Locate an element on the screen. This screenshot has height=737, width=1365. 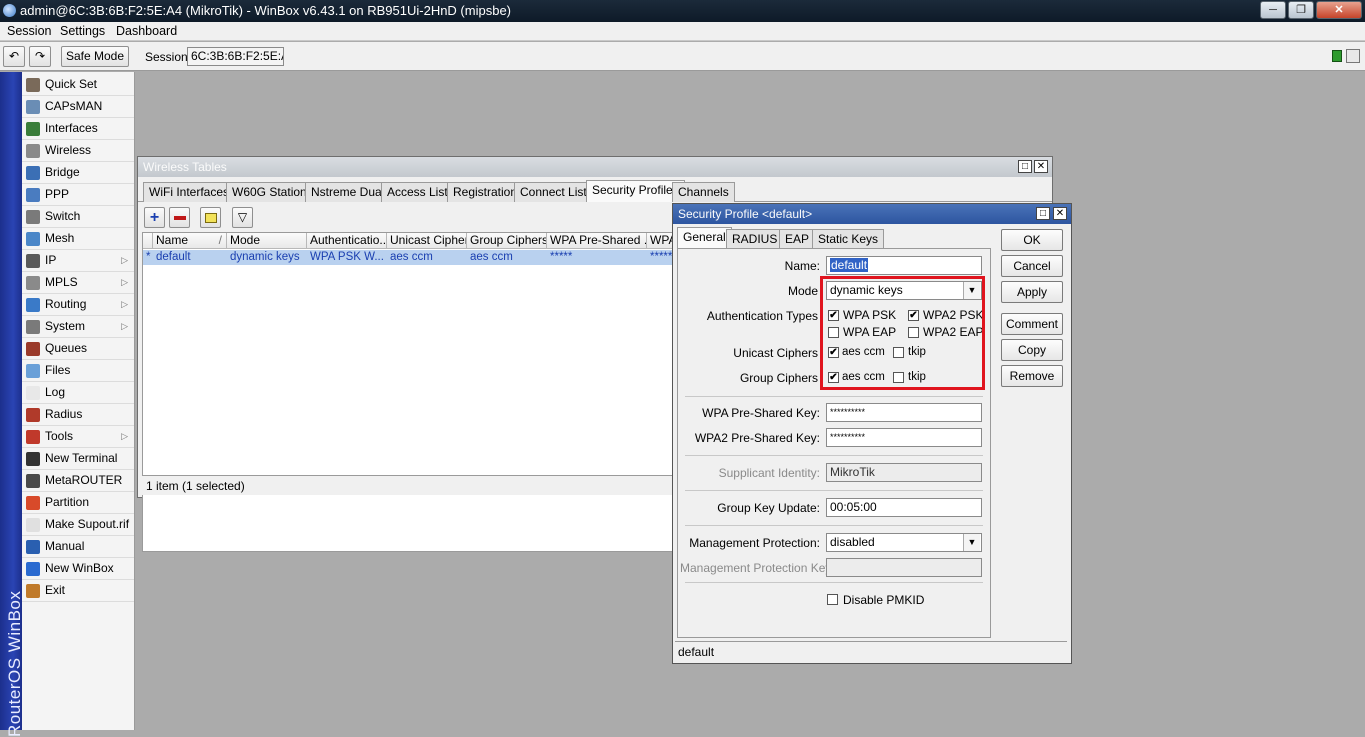
sidebar-item-radius: Radius is located at coordinates (78, 415).